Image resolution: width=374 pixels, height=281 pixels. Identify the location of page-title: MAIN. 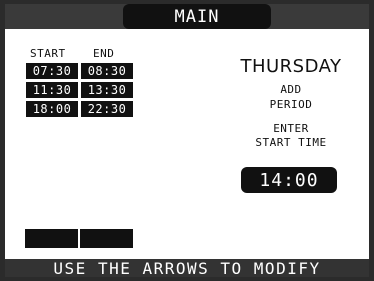
(197, 16).